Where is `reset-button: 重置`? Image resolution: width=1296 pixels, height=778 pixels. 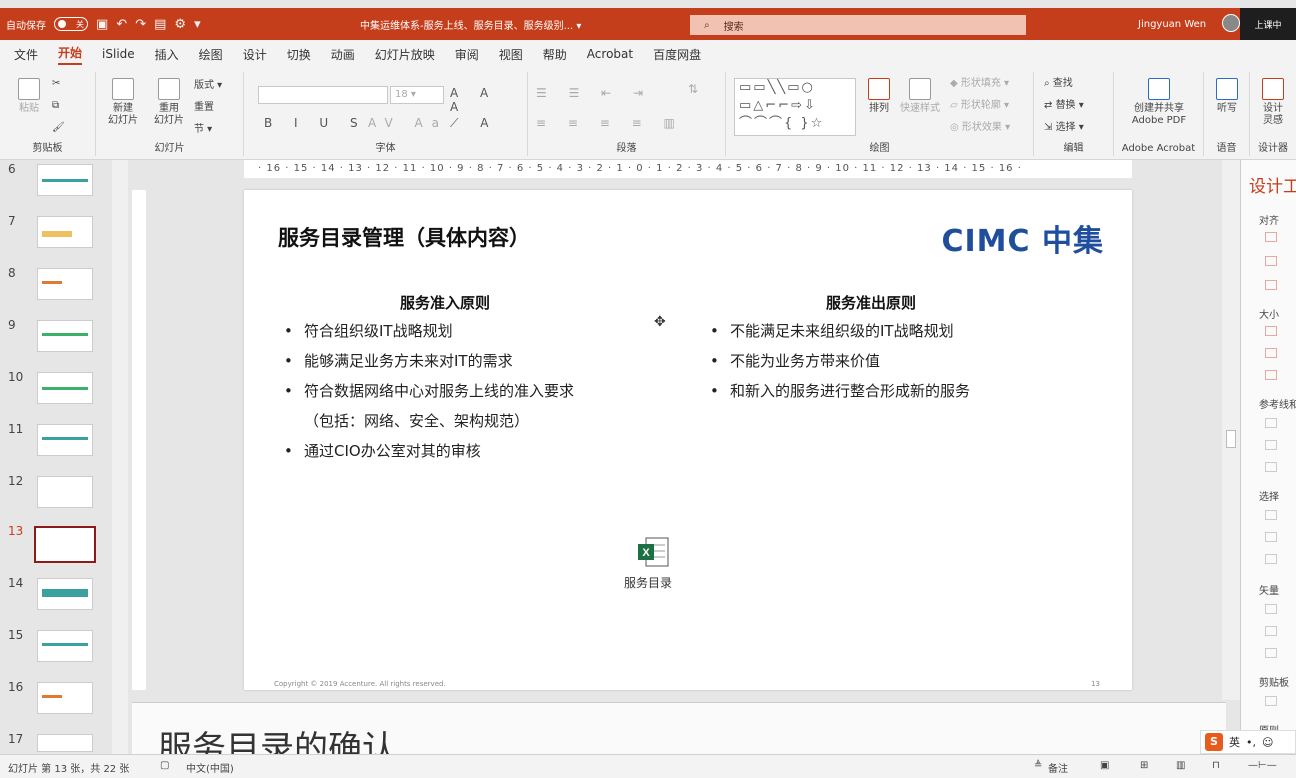 reset-button: 重置 is located at coordinates (204, 108).